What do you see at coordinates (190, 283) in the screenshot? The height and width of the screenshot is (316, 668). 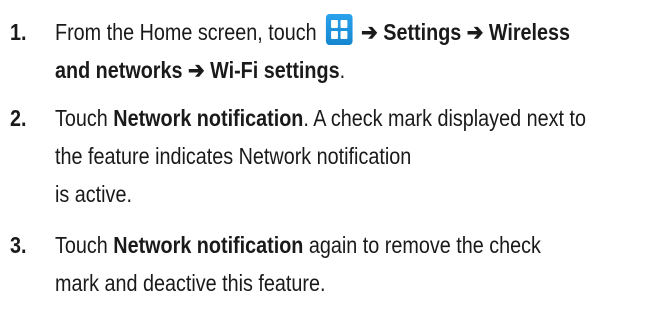 I see `step-line: mark and deactive this feature.` at bounding box center [190, 283].